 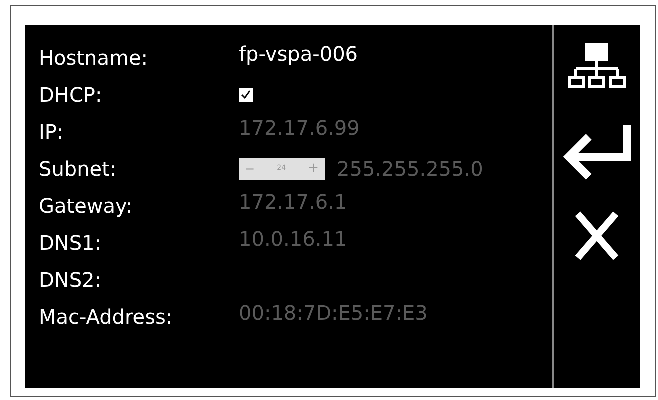 What do you see at coordinates (86, 206) in the screenshot?
I see `field-label: Gateway:` at bounding box center [86, 206].